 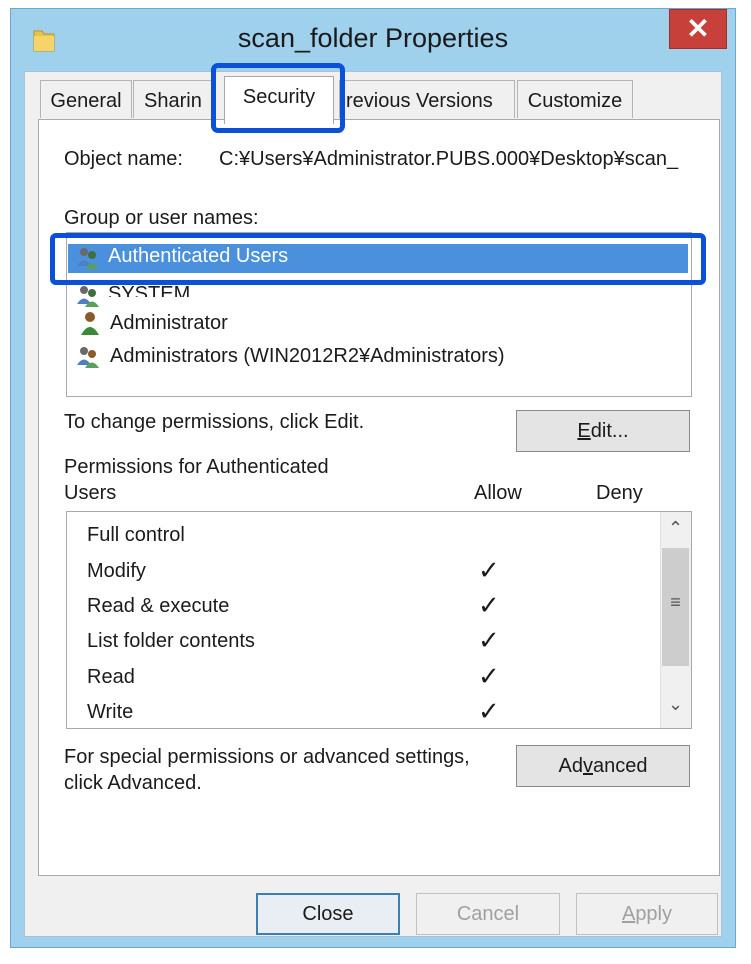 What do you see at coordinates (169, 323) in the screenshot?
I see `group-item-administrator: Administrator` at bounding box center [169, 323].